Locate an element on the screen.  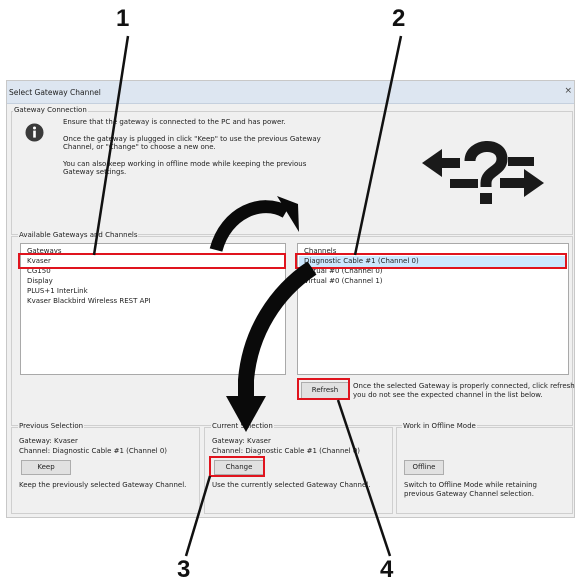
arrow-kvaser-to-channel is located at coordinates (249, 226).